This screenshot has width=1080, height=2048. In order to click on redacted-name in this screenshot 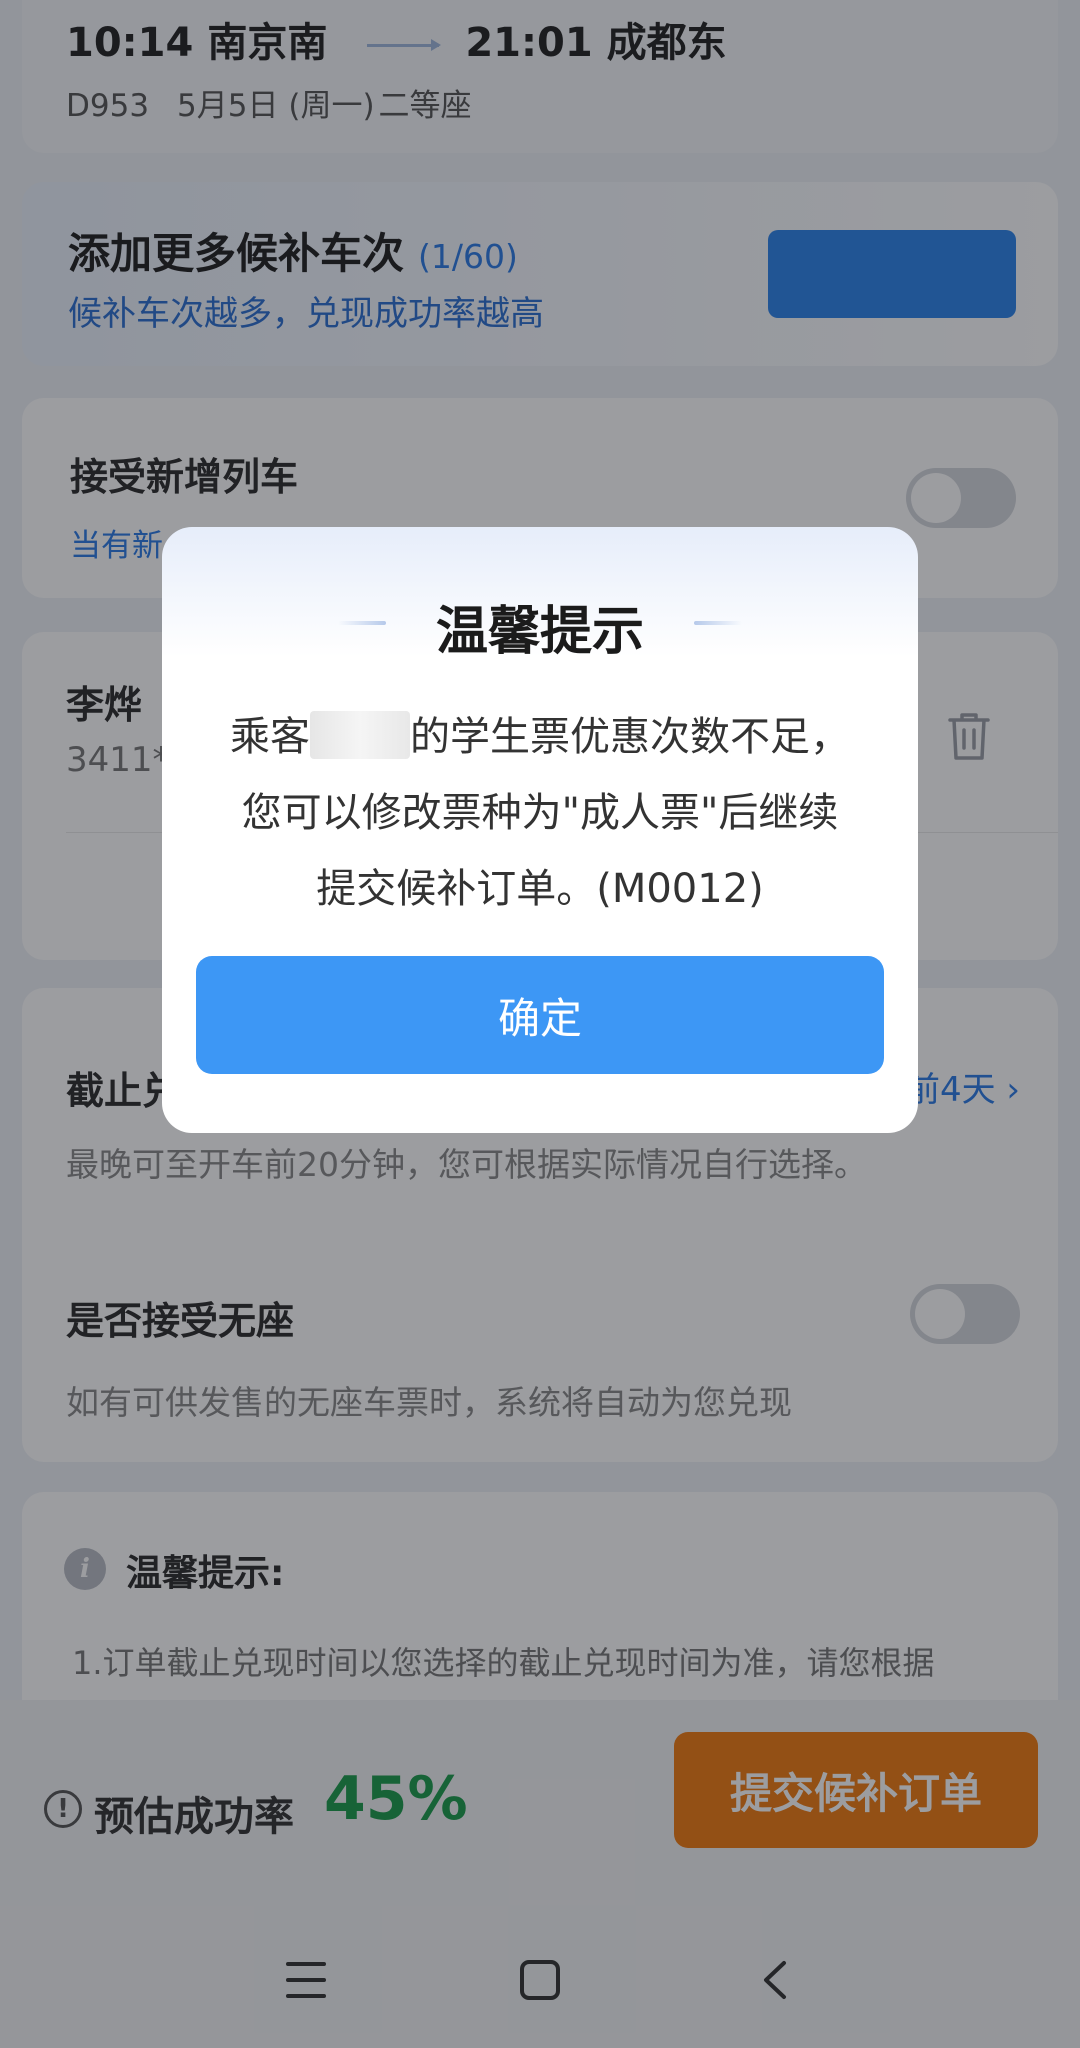, I will do `click(360, 735)`.